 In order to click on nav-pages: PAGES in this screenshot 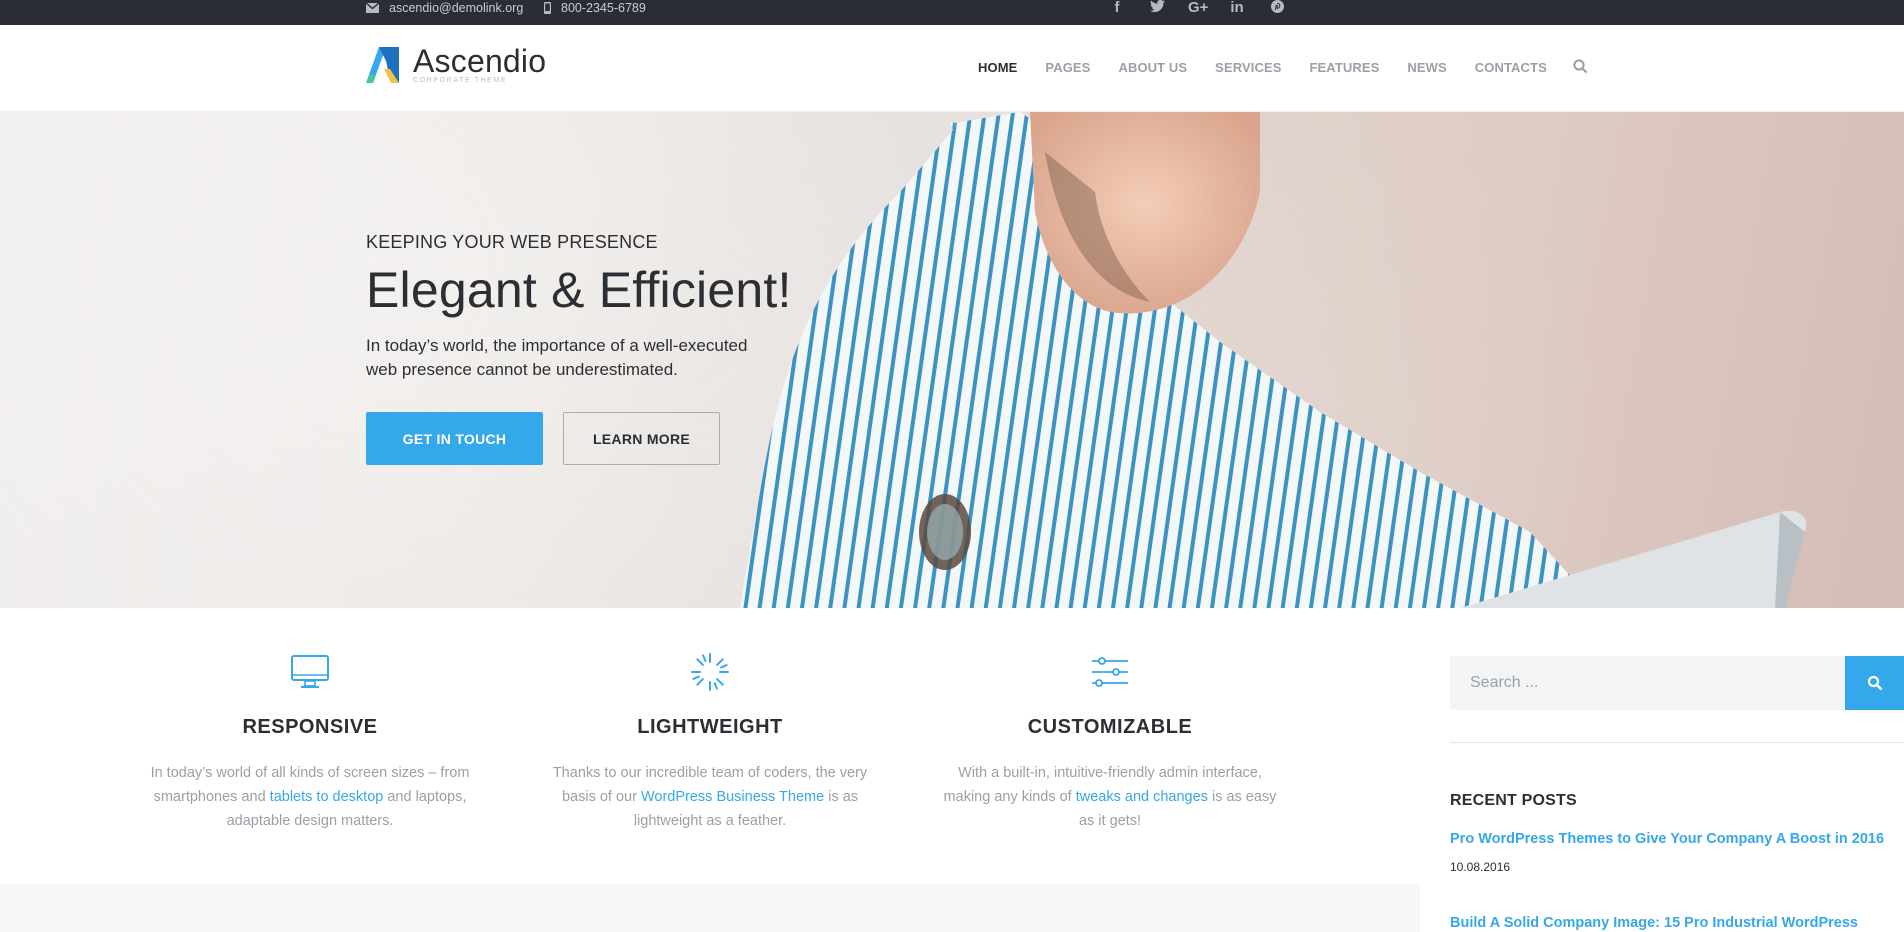, I will do `click(1067, 67)`.